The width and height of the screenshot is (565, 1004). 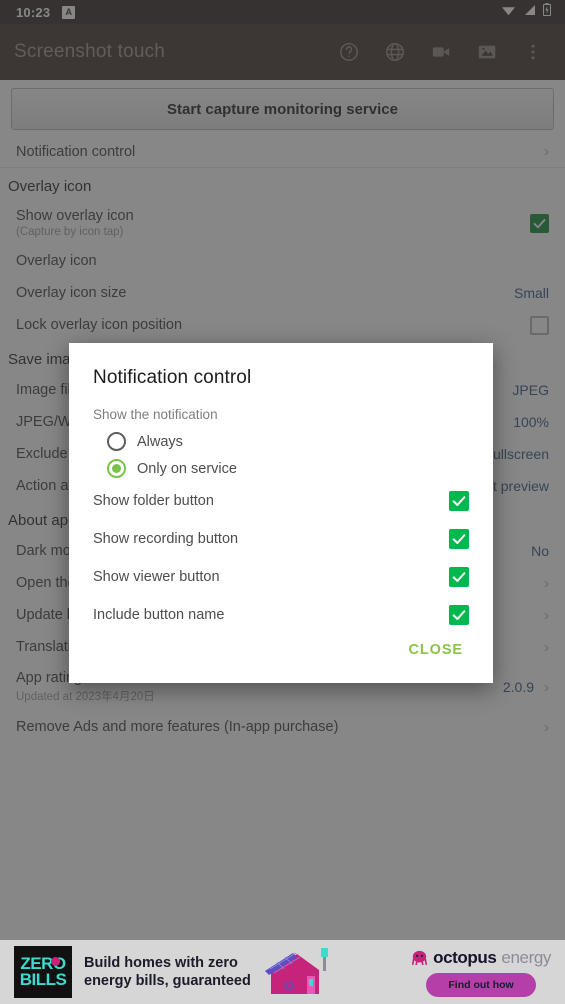 I want to click on checkbox-show-viewer-button, so click(x=459, y=577).